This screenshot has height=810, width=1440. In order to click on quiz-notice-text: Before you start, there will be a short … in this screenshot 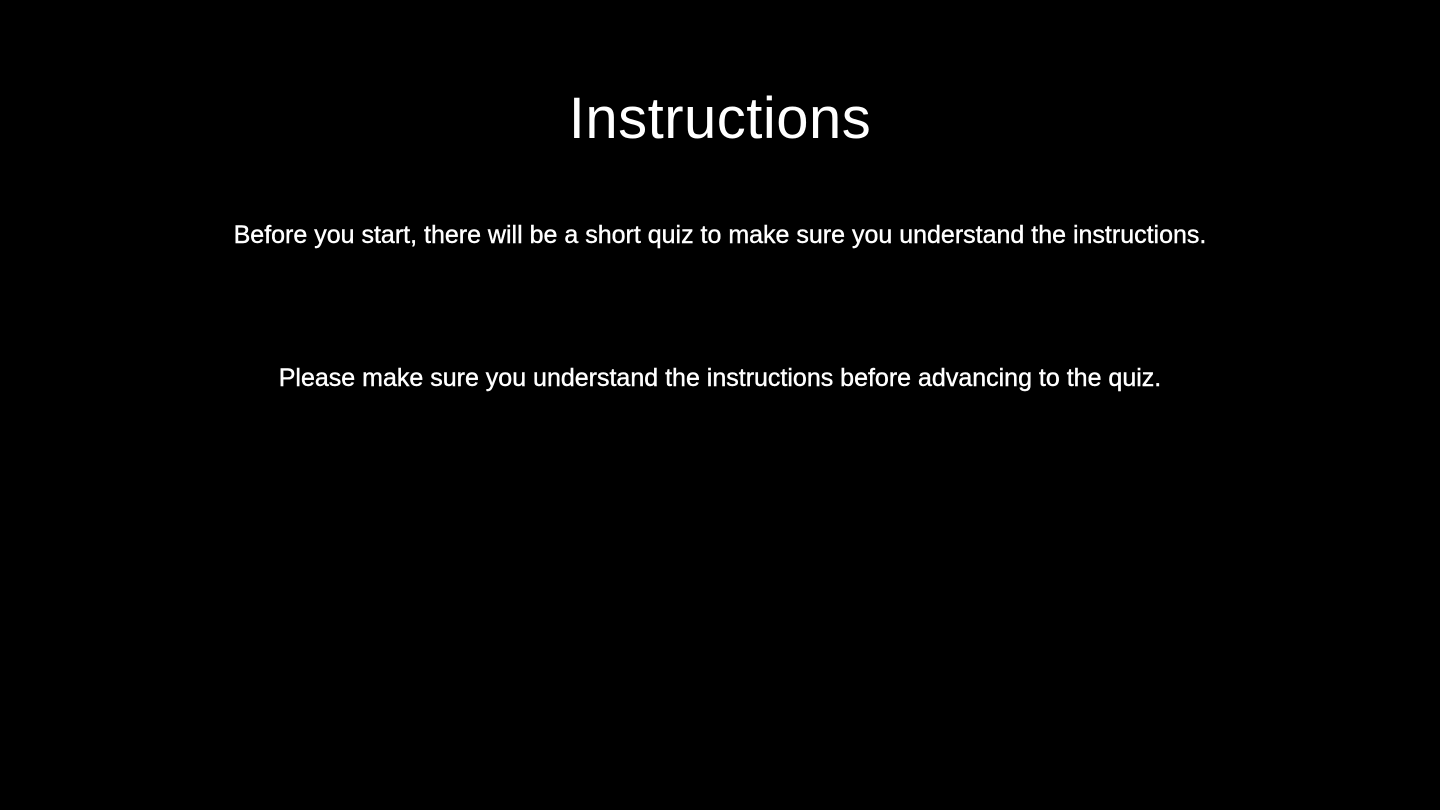, I will do `click(720, 235)`.